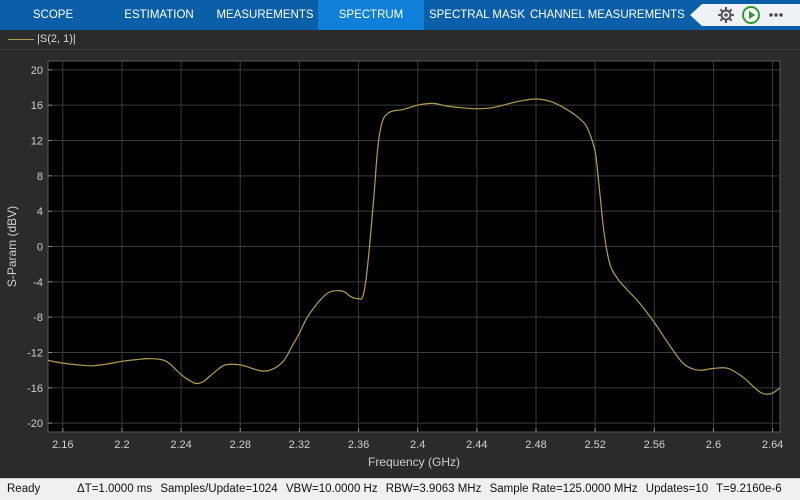 Image resolution: width=800 pixels, height=500 pixels. What do you see at coordinates (40, 177) in the screenshot?
I see `y-tick-label: 8` at bounding box center [40, 177].